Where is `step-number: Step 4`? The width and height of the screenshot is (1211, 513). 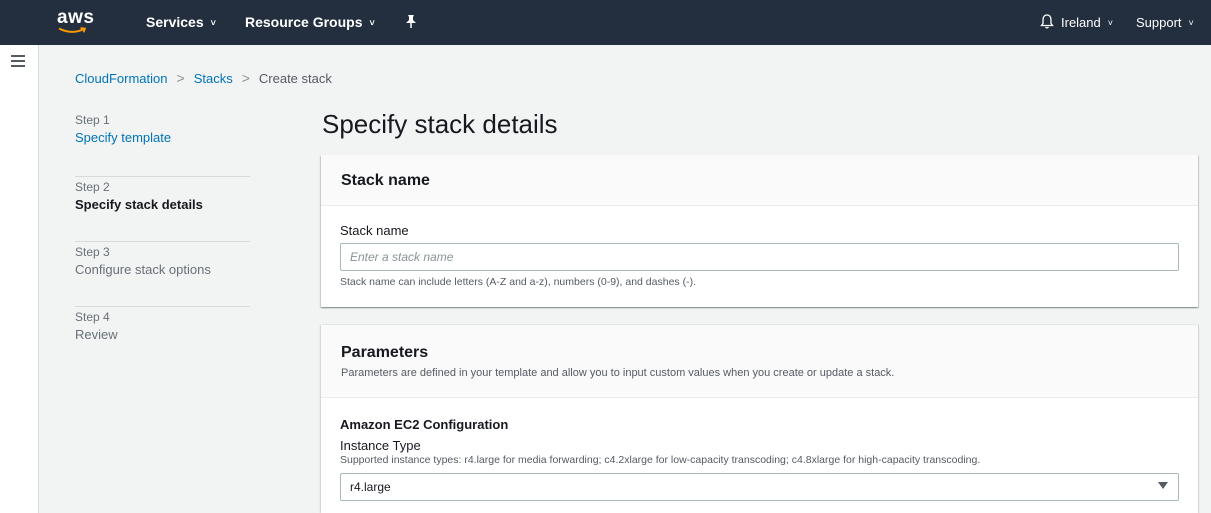
step-number: Step 4 is located at coordinates (92, 317).